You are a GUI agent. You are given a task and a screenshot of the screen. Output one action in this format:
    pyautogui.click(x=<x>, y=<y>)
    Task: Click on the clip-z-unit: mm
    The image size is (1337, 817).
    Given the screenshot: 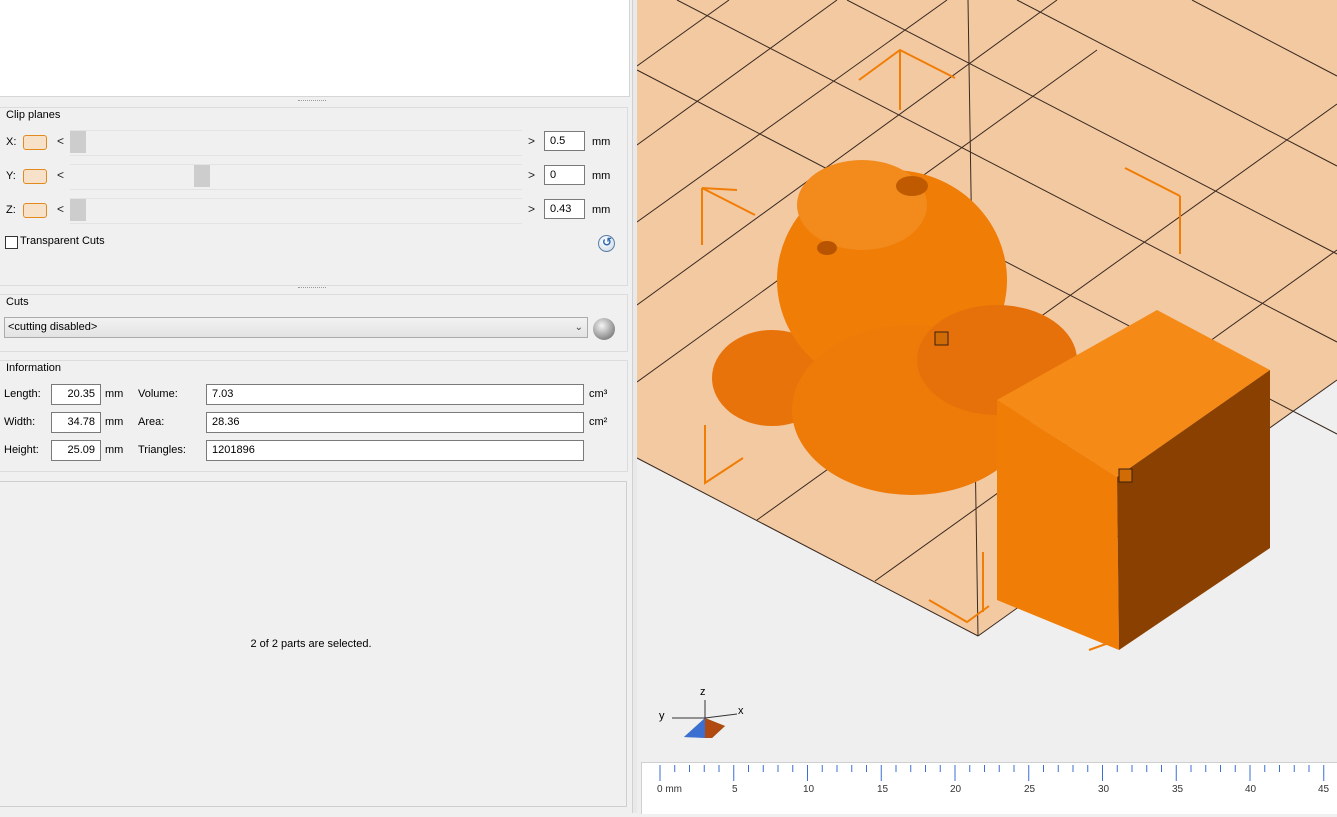 What is the action you would take?
    pyautogui.click(x=601, y=210)
    